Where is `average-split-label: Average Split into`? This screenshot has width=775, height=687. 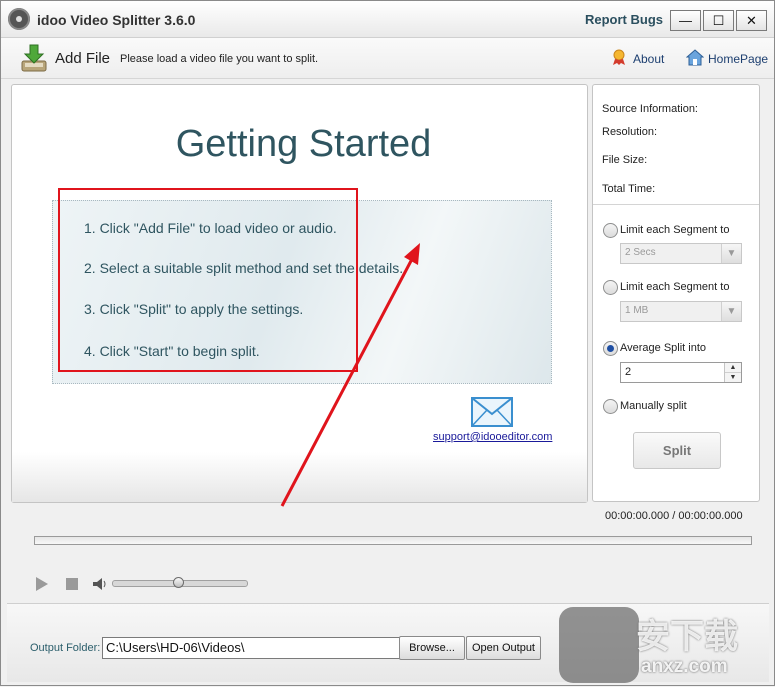
average-split-label: Average Split into is located at coordinates (663, 348).